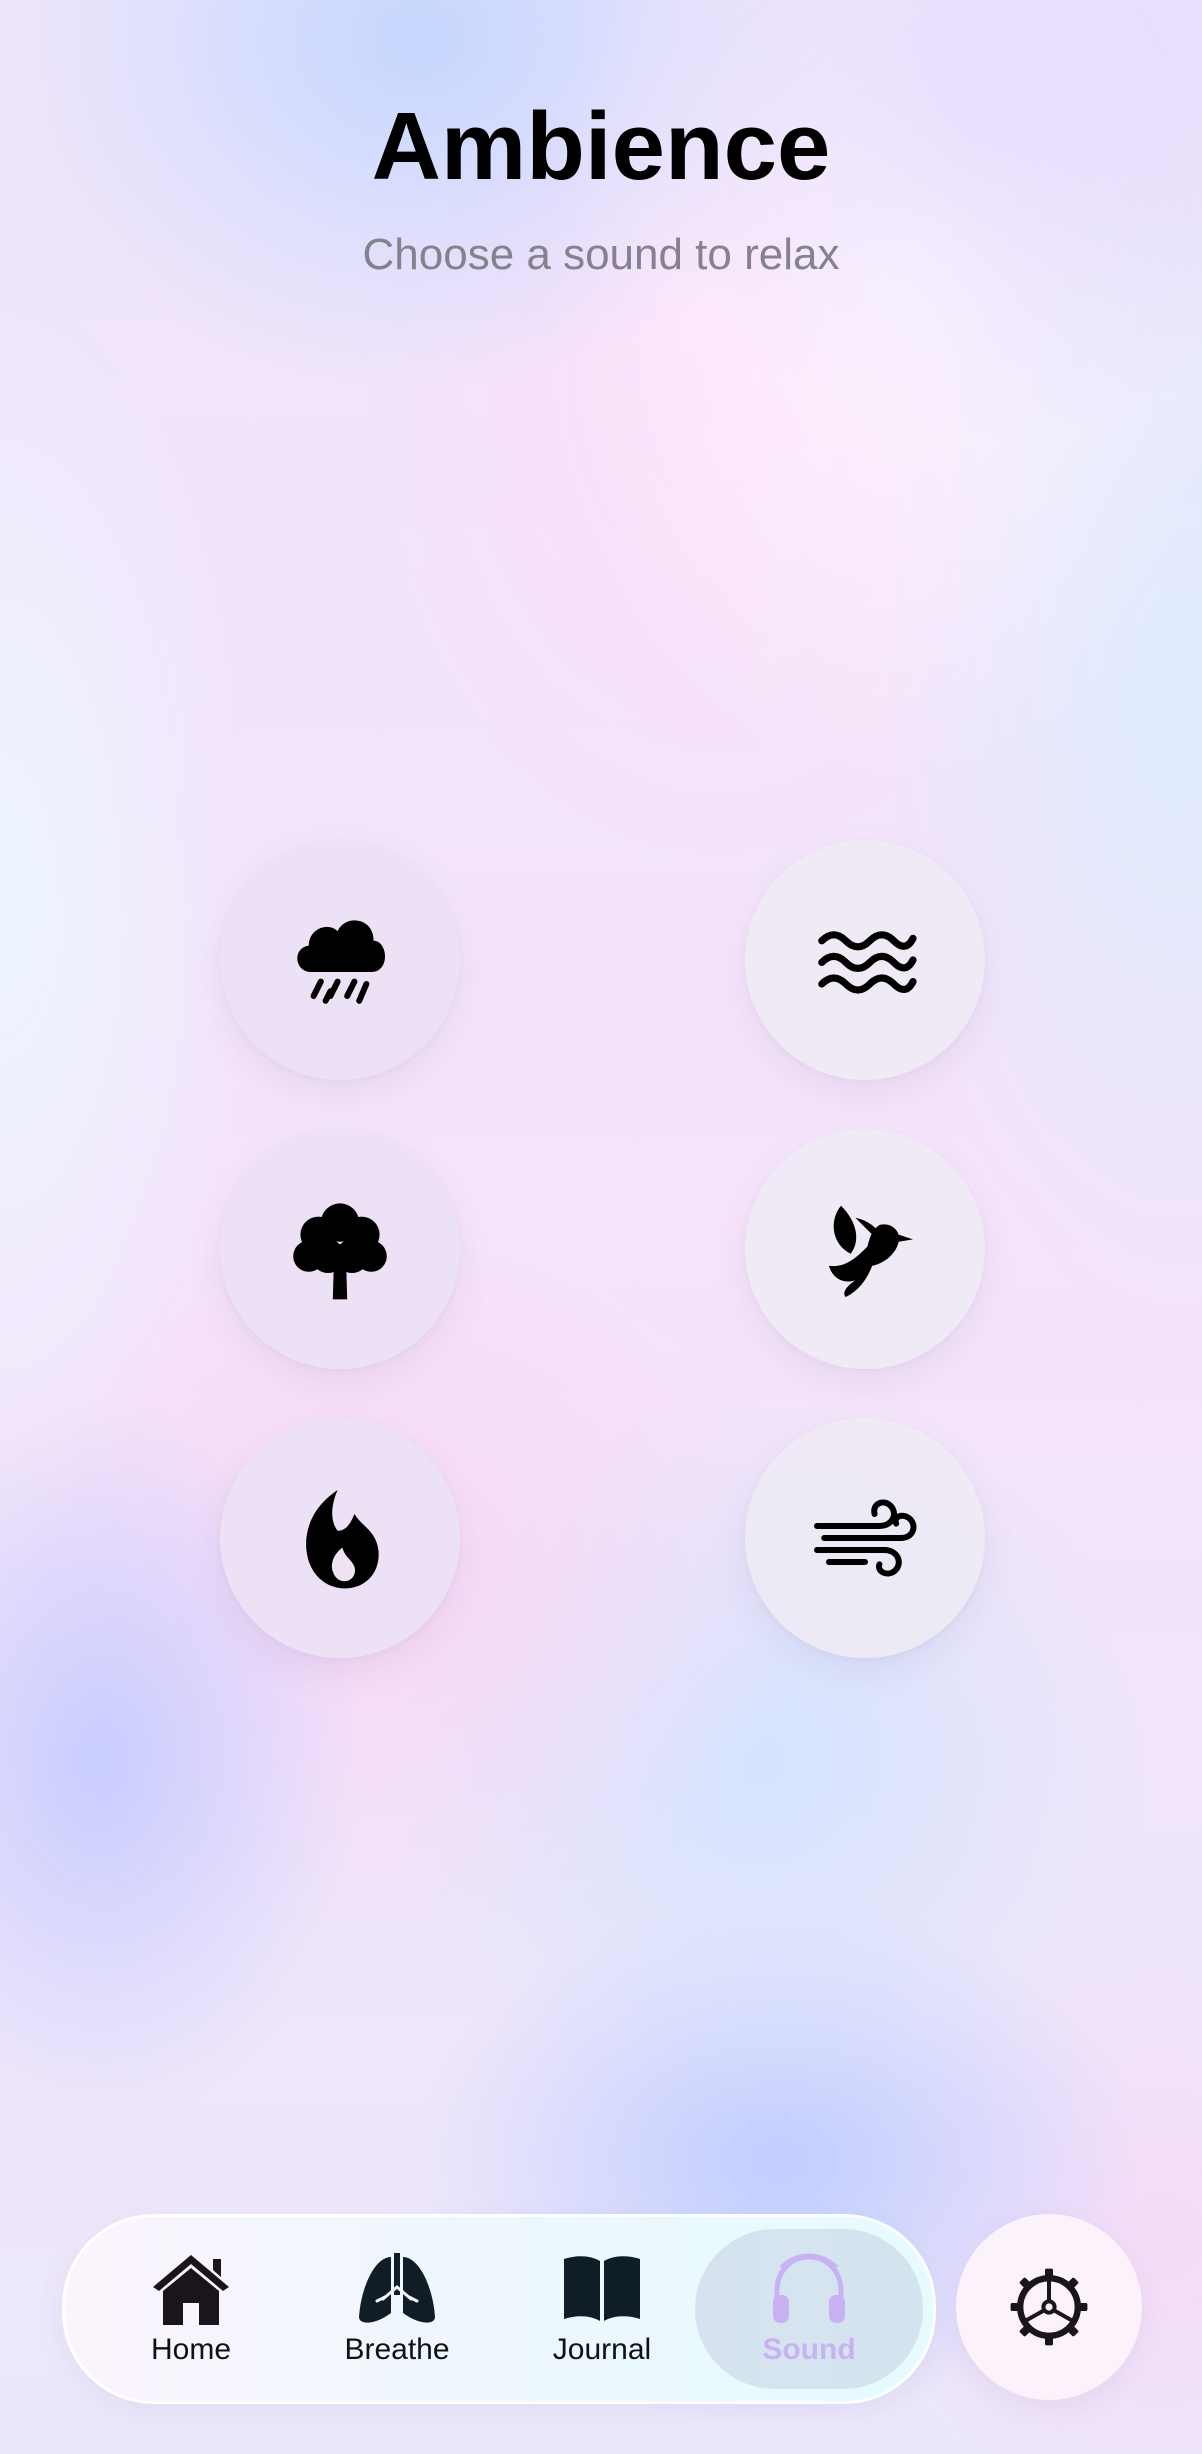  I want to click on page-subtitle: Choose a sound to relax, so click(601, 254).